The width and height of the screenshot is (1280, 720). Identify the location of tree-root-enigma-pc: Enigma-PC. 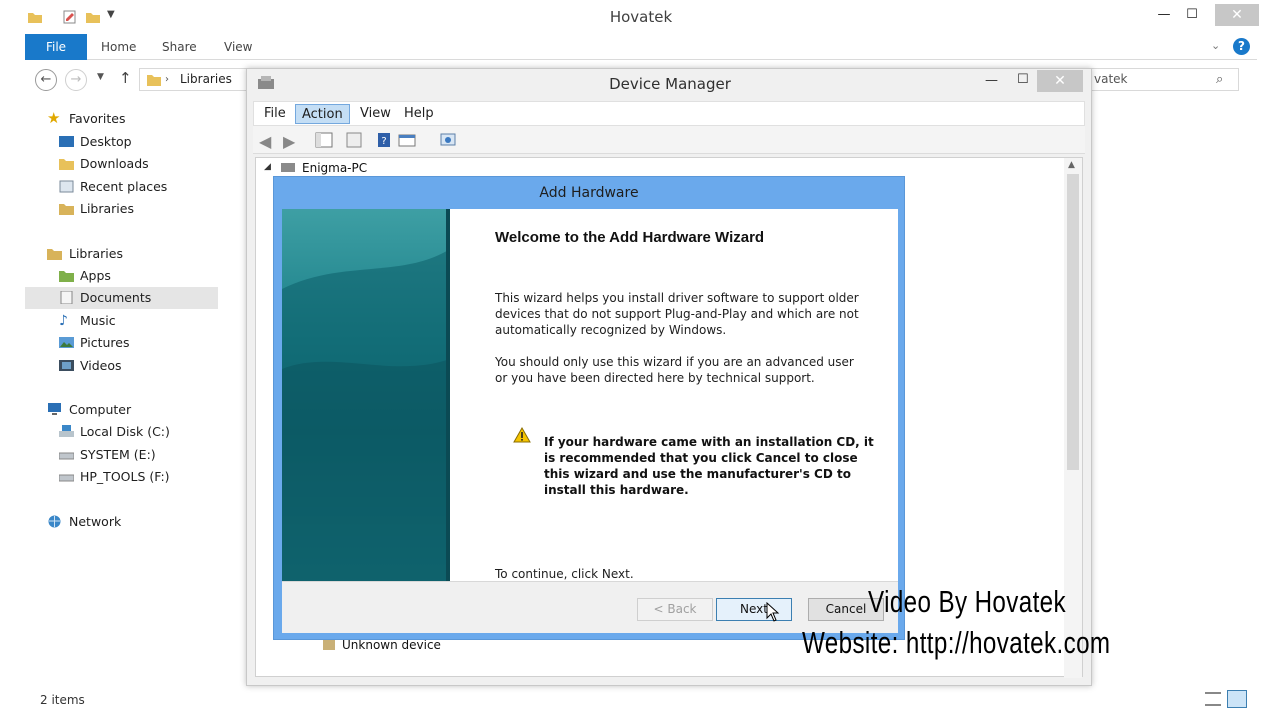
(334, 168).